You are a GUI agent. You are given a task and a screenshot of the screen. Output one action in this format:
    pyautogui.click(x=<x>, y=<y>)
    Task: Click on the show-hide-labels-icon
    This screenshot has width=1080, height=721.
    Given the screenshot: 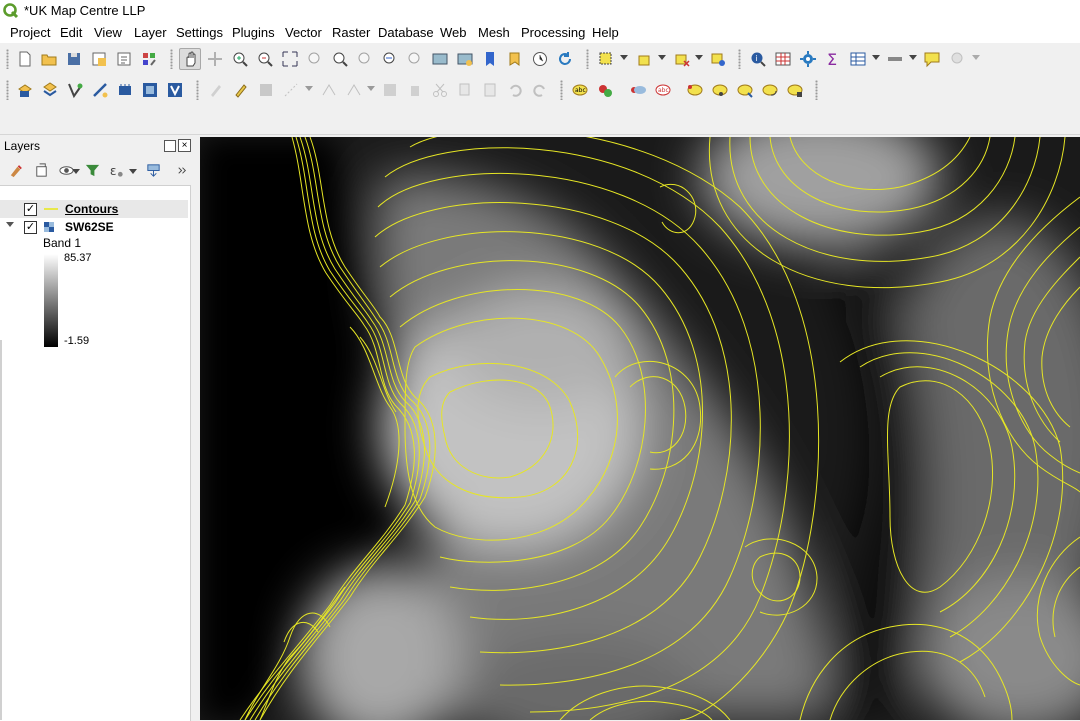 What is the action you would take?
    pyautogui.click(x=720, y=90)
    